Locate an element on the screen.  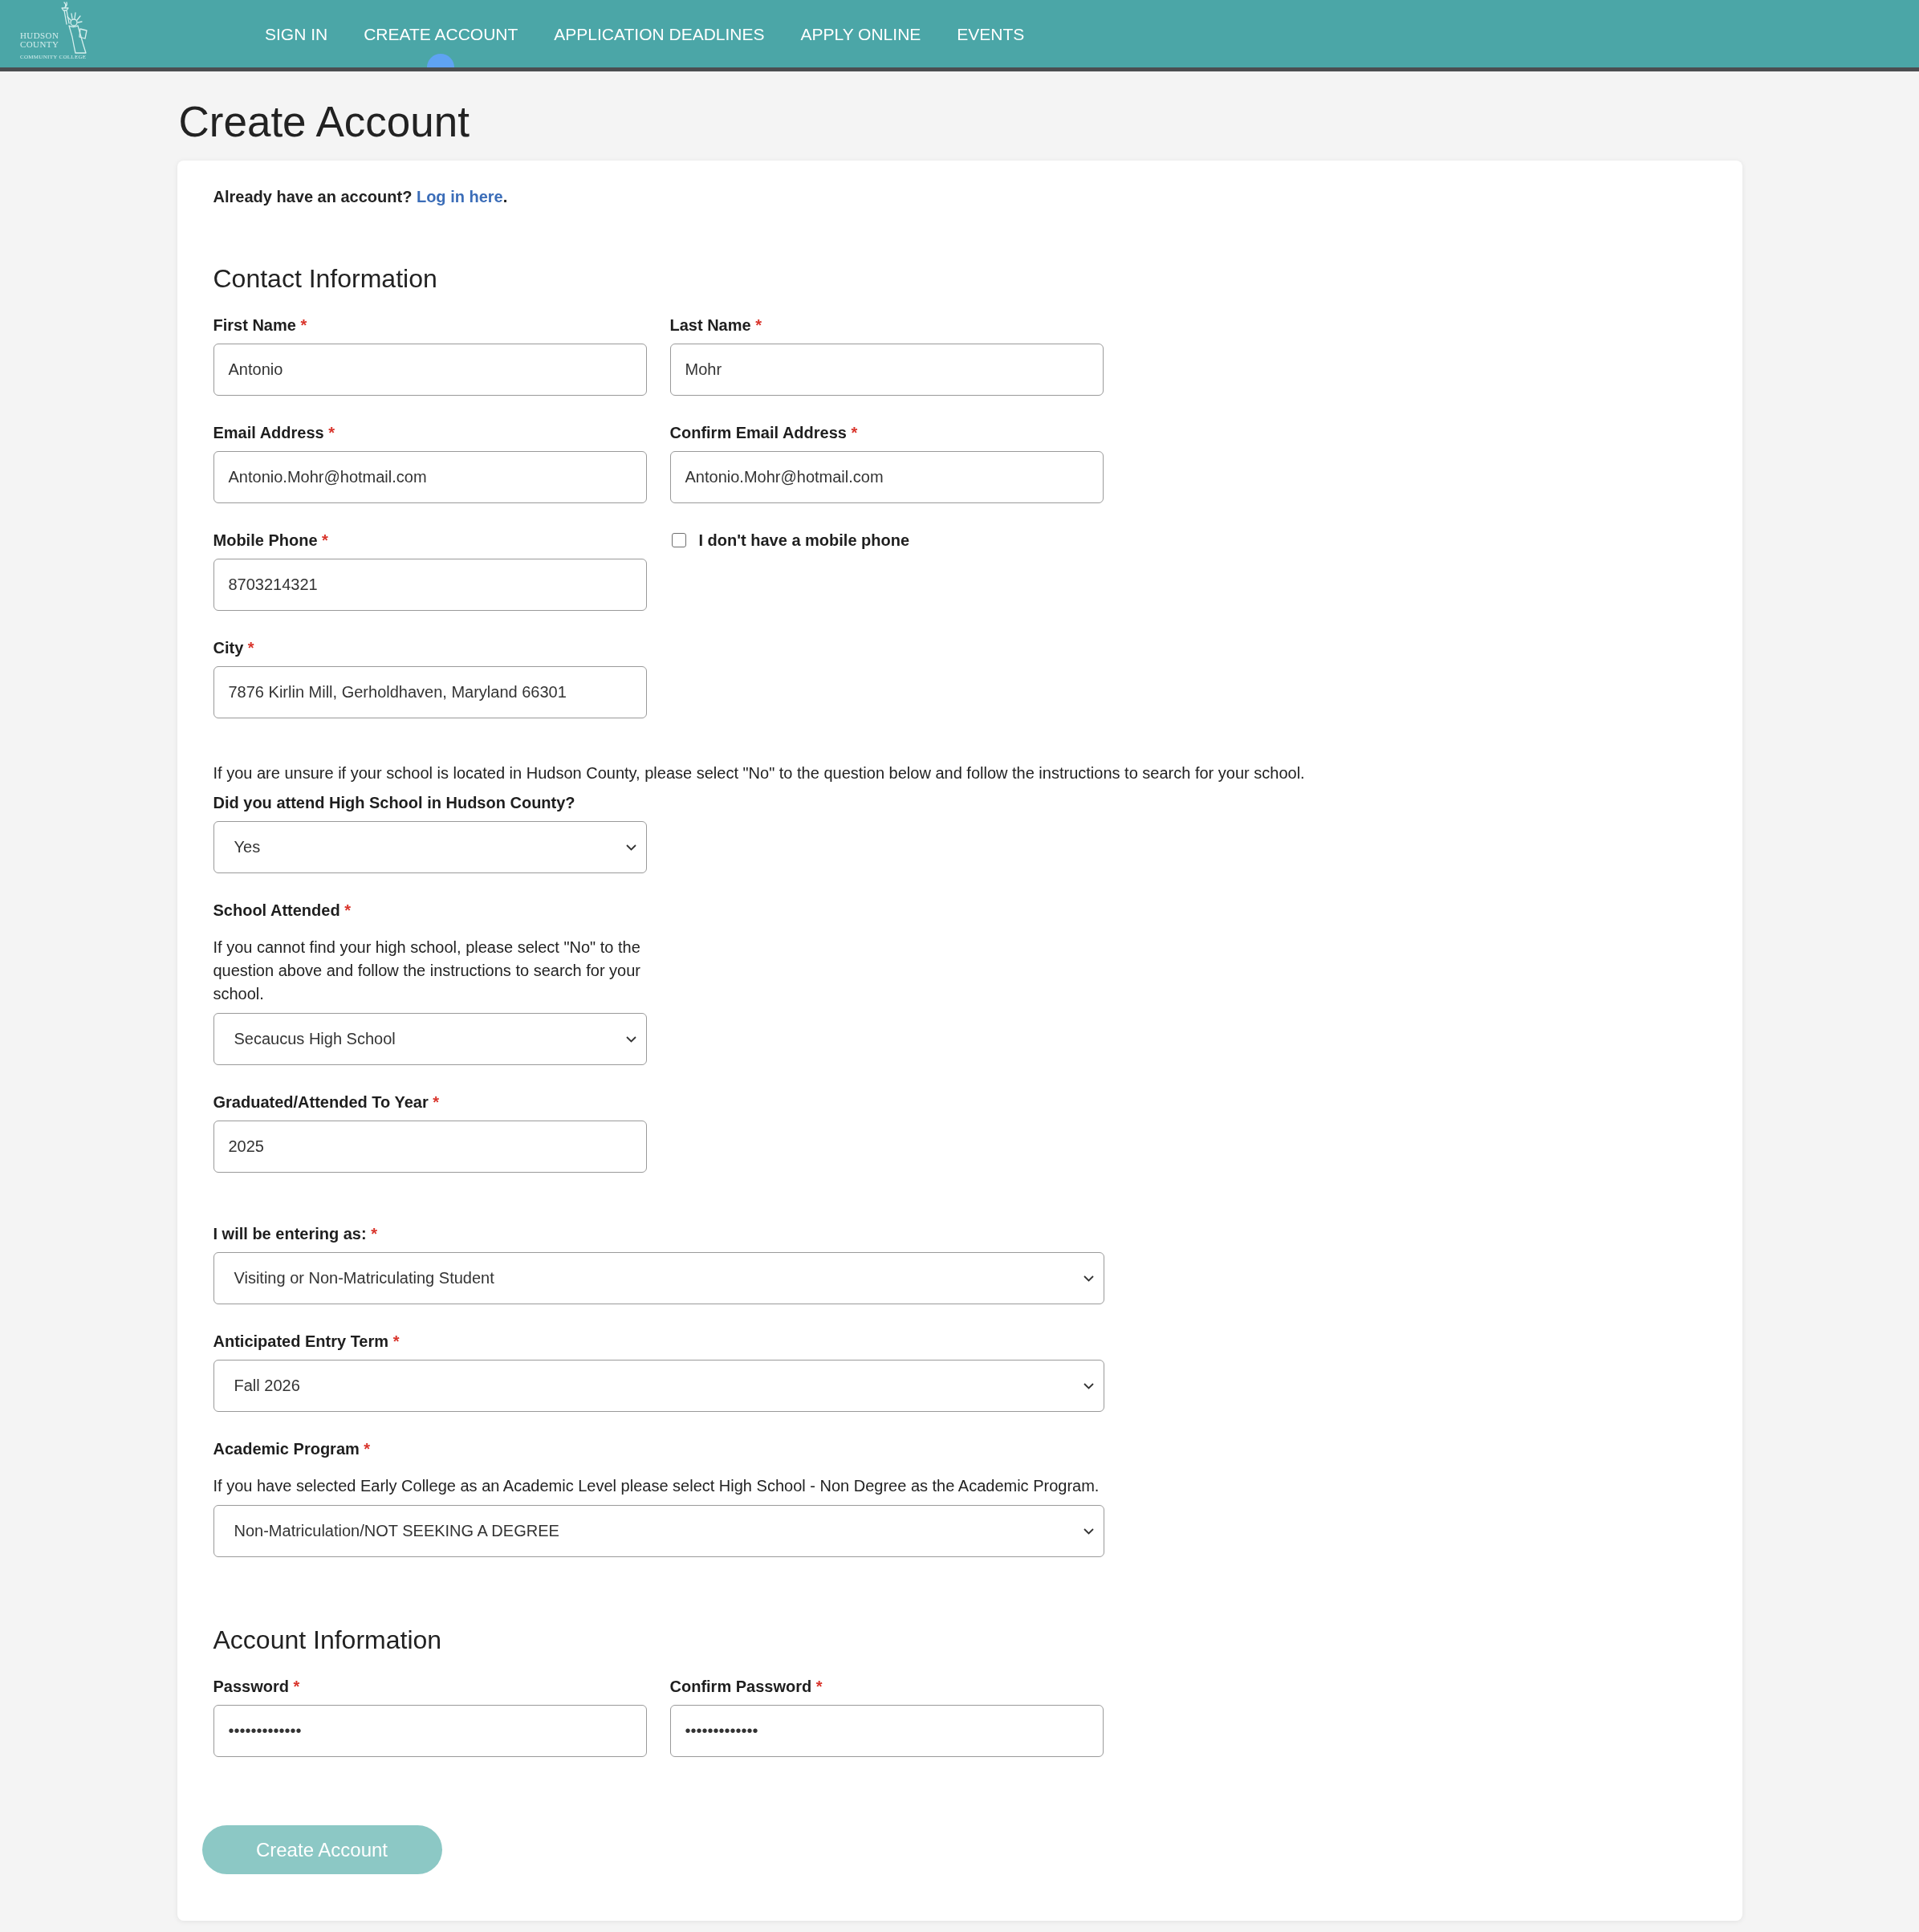
field-label: Password * is located at coordinates (257, 1687).